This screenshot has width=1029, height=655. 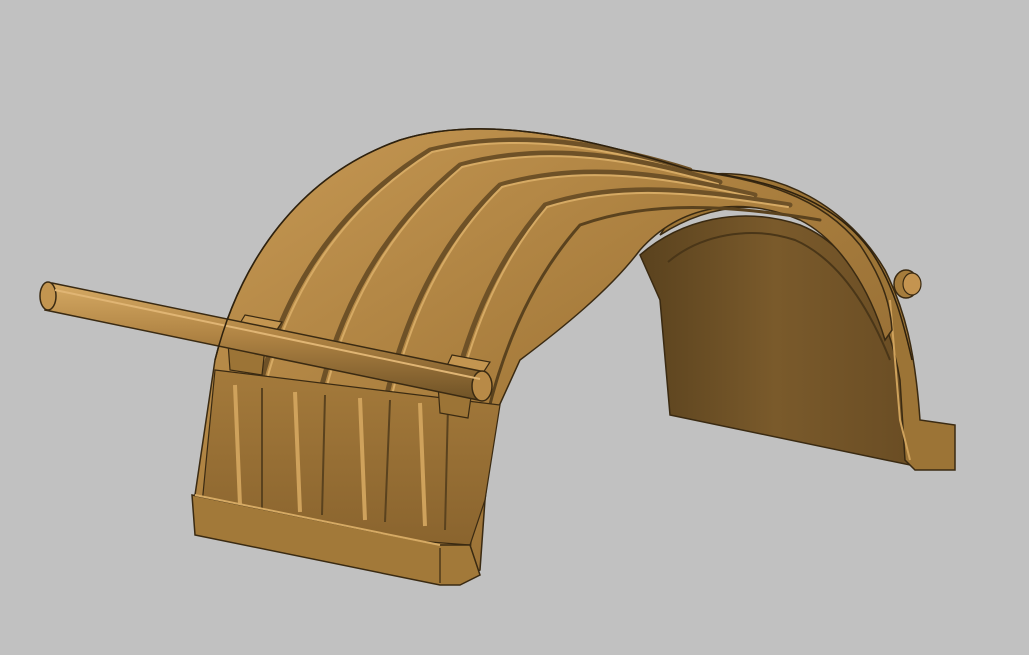 What do you see at coordinates (482, 386) in the screenshot?
I see `rod-end-right` at bounding box center [482, 386].